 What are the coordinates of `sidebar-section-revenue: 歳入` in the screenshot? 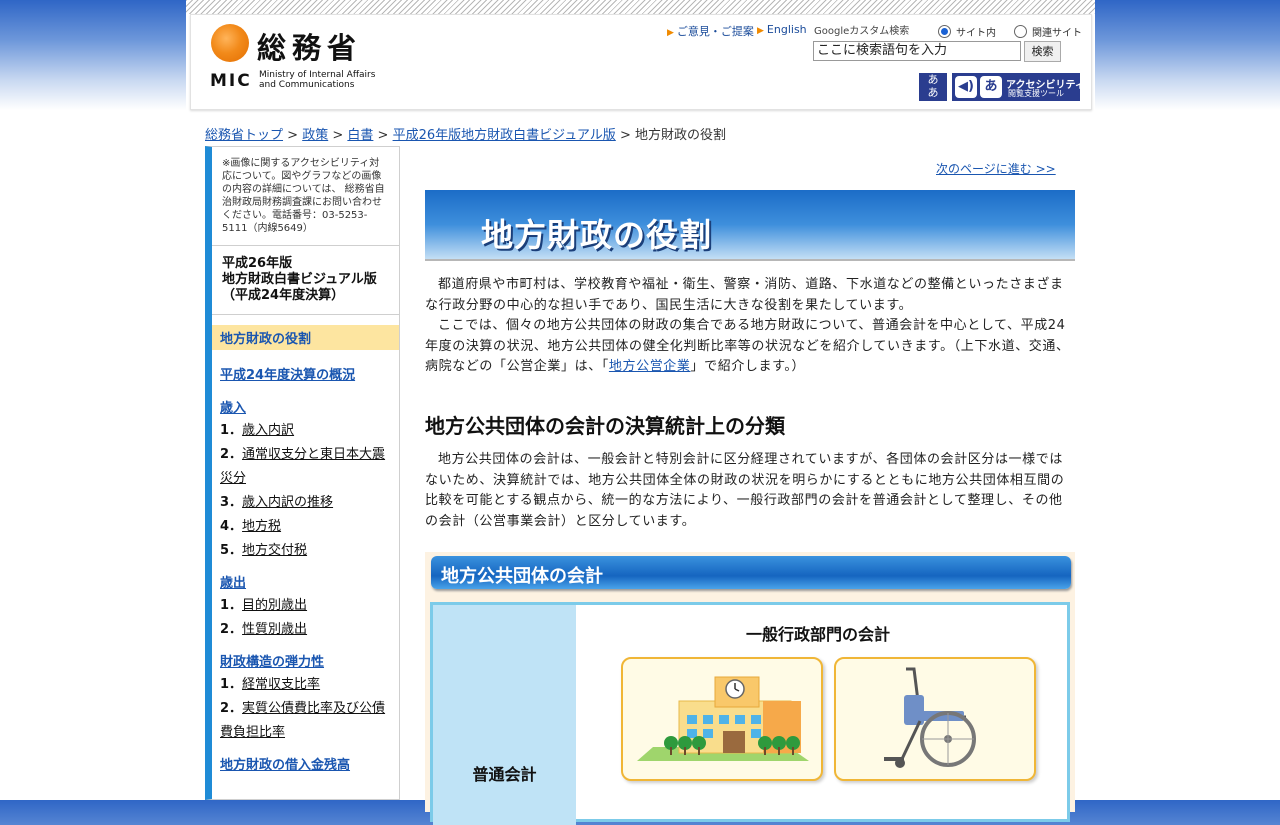 It's located at (305, 406).